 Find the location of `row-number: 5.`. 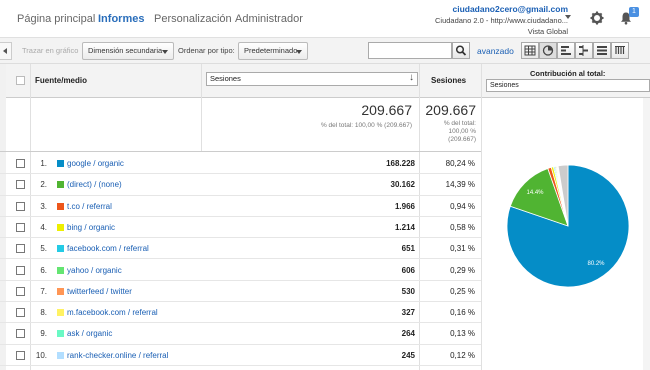

row-number: 5. is located at coordinates (43, 249).